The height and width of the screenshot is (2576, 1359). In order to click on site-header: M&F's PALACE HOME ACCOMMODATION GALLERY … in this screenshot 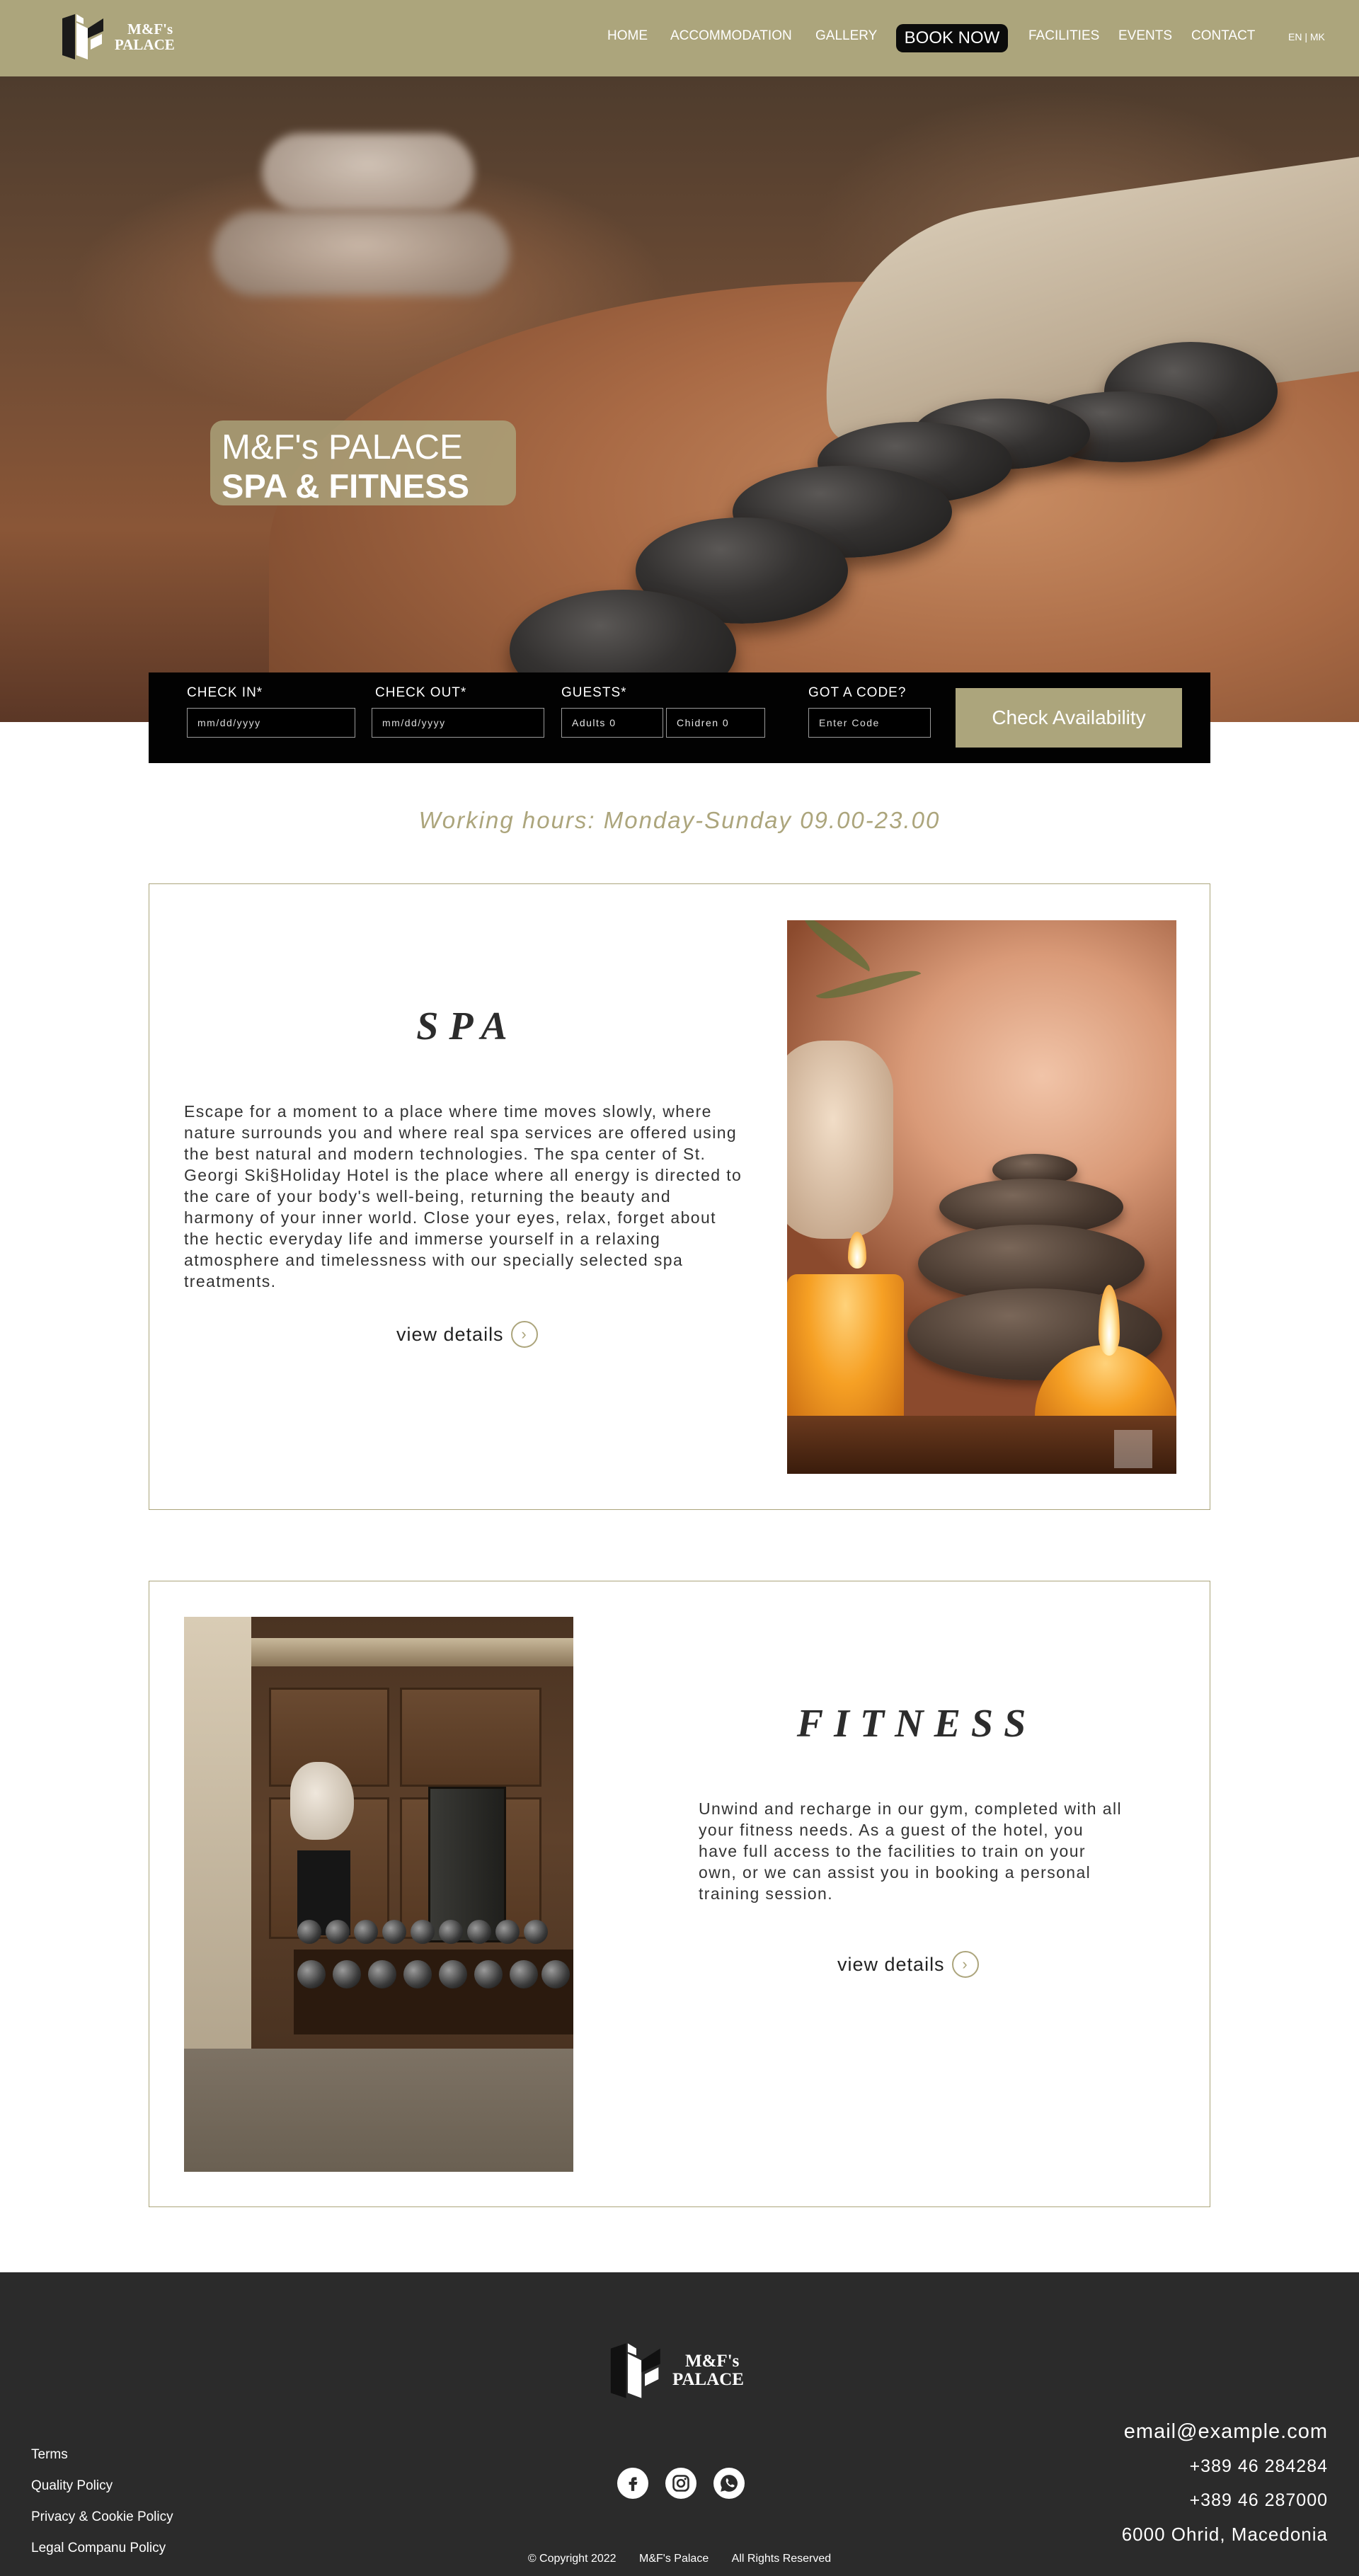, I will do `click(679, 38)`.